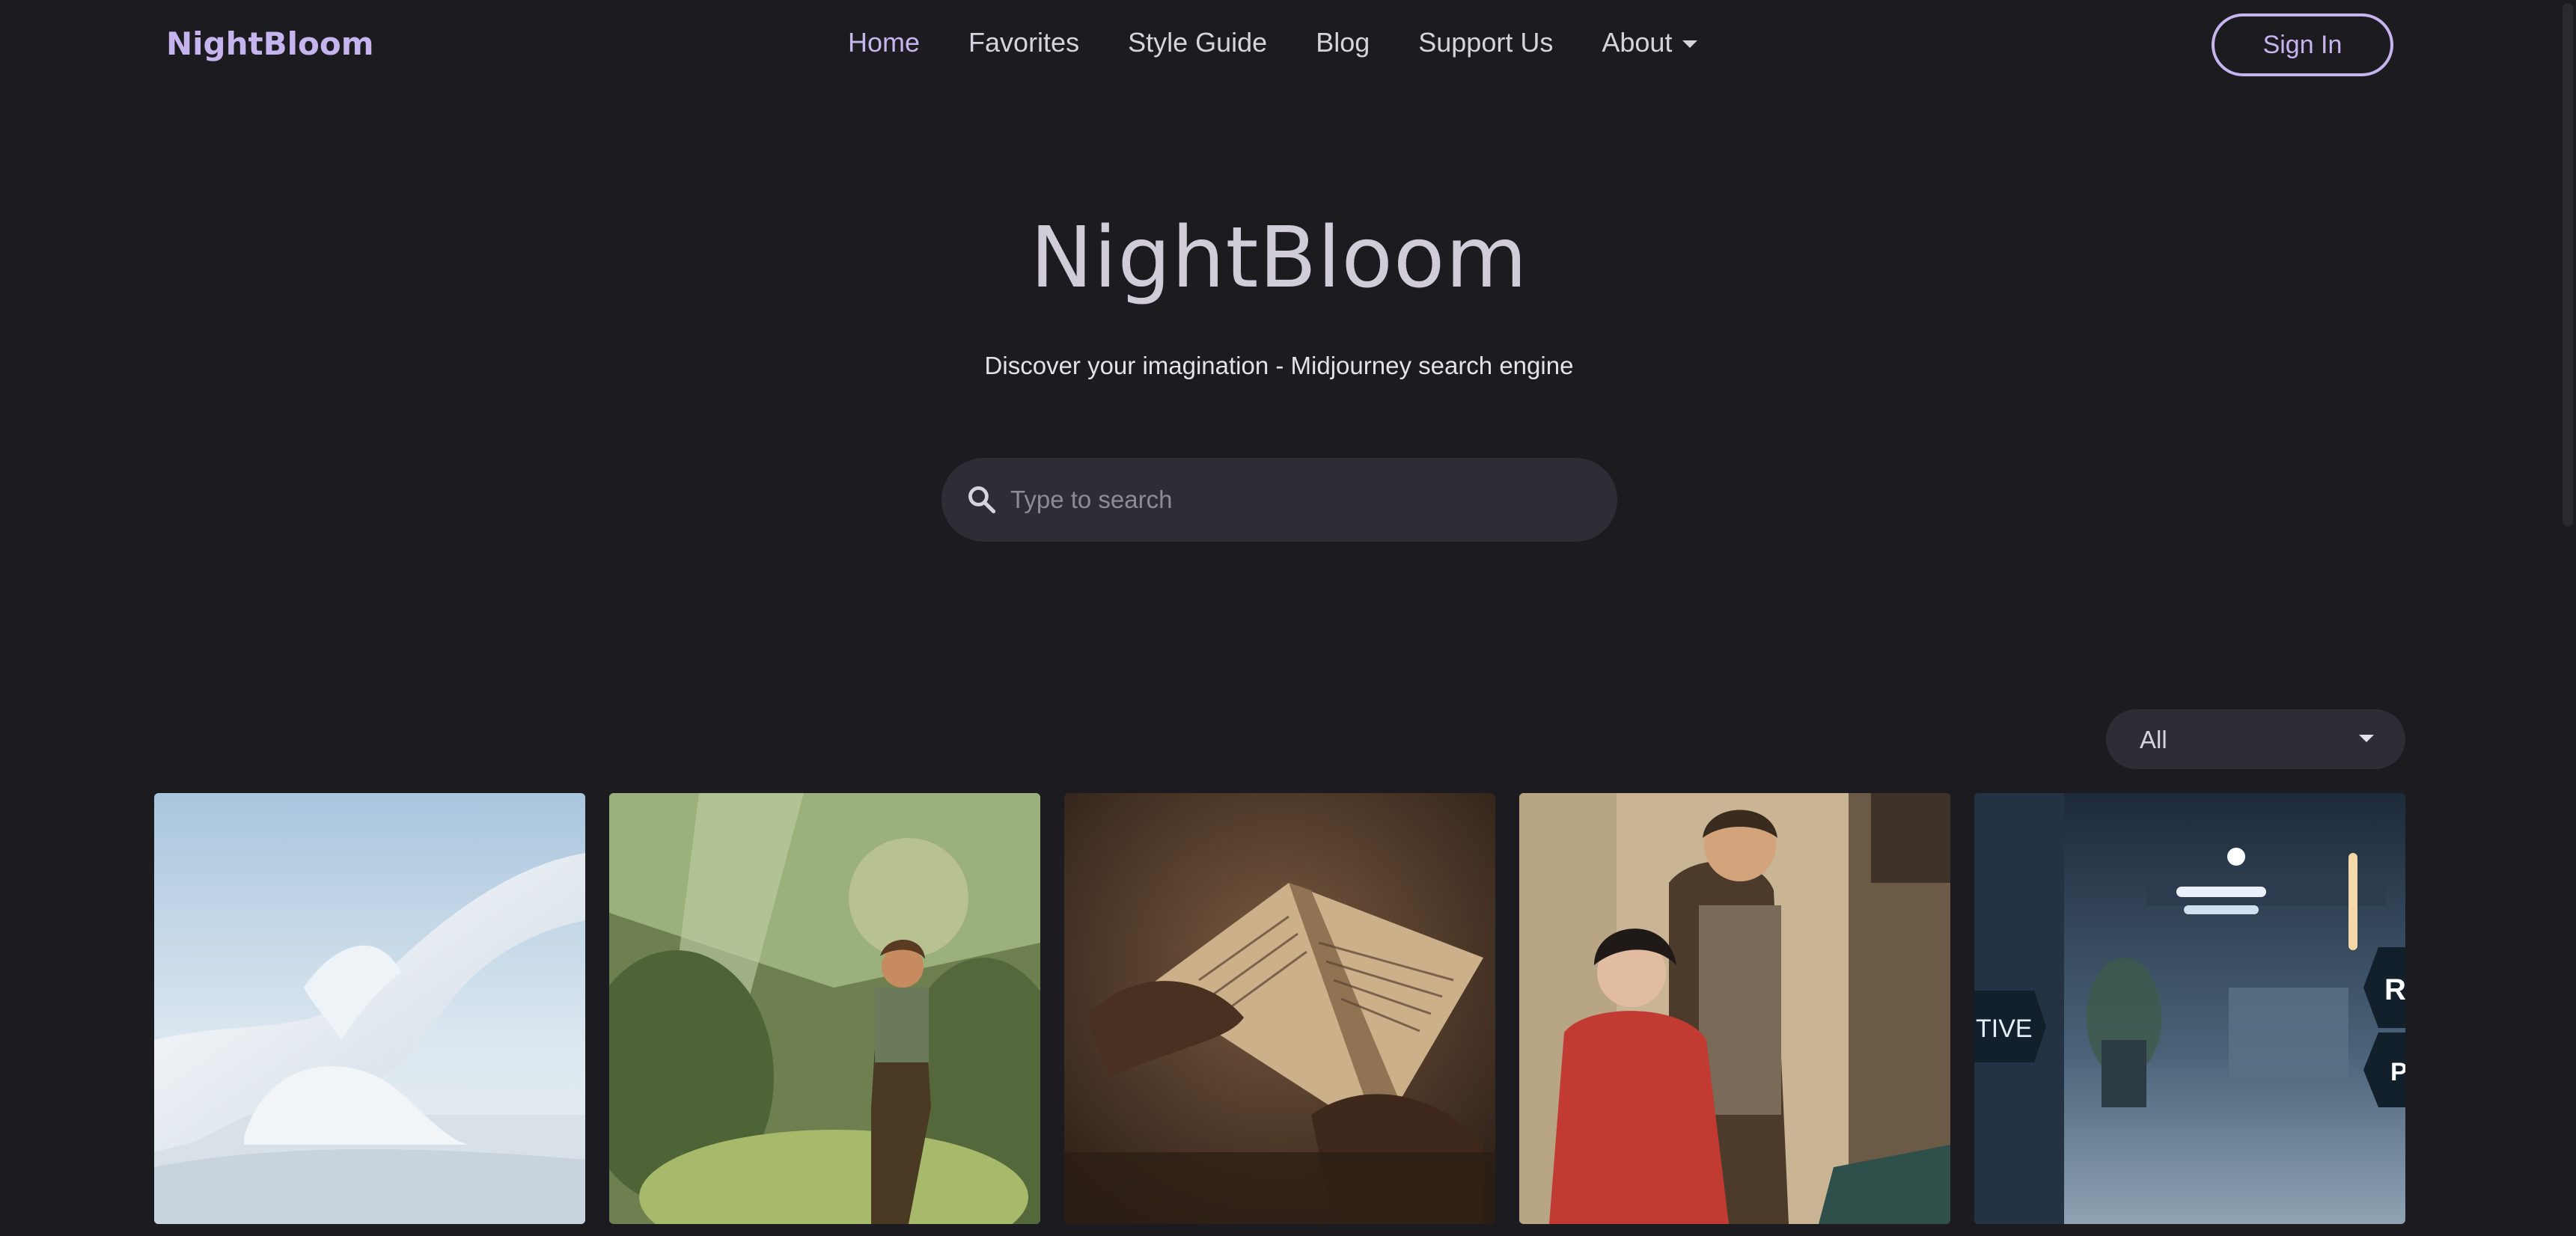  Describe the element at coordinates (2255, 739) in the screenshot. I see `category-filter-select: All` at that location.